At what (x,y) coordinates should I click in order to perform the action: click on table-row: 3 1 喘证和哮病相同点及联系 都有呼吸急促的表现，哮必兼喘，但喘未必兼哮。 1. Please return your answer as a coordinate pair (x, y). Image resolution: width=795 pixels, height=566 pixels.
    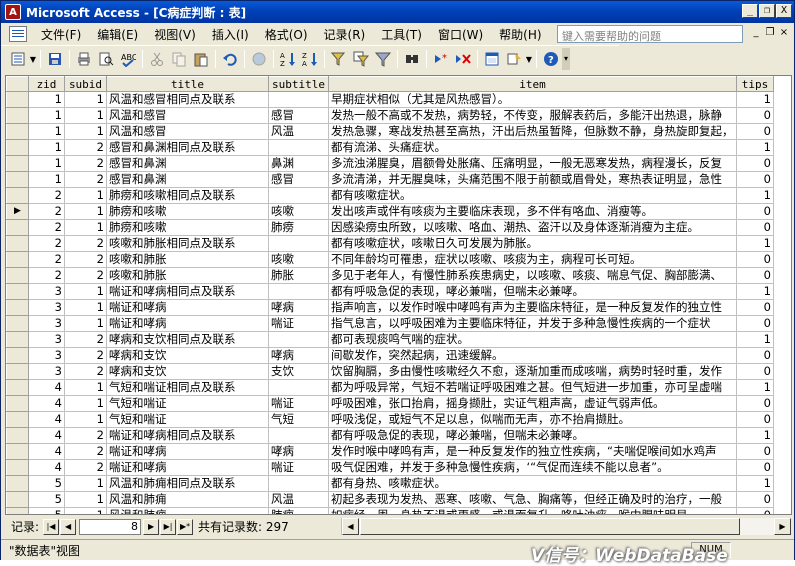
    Looking at the image, I should click on (390, 291).